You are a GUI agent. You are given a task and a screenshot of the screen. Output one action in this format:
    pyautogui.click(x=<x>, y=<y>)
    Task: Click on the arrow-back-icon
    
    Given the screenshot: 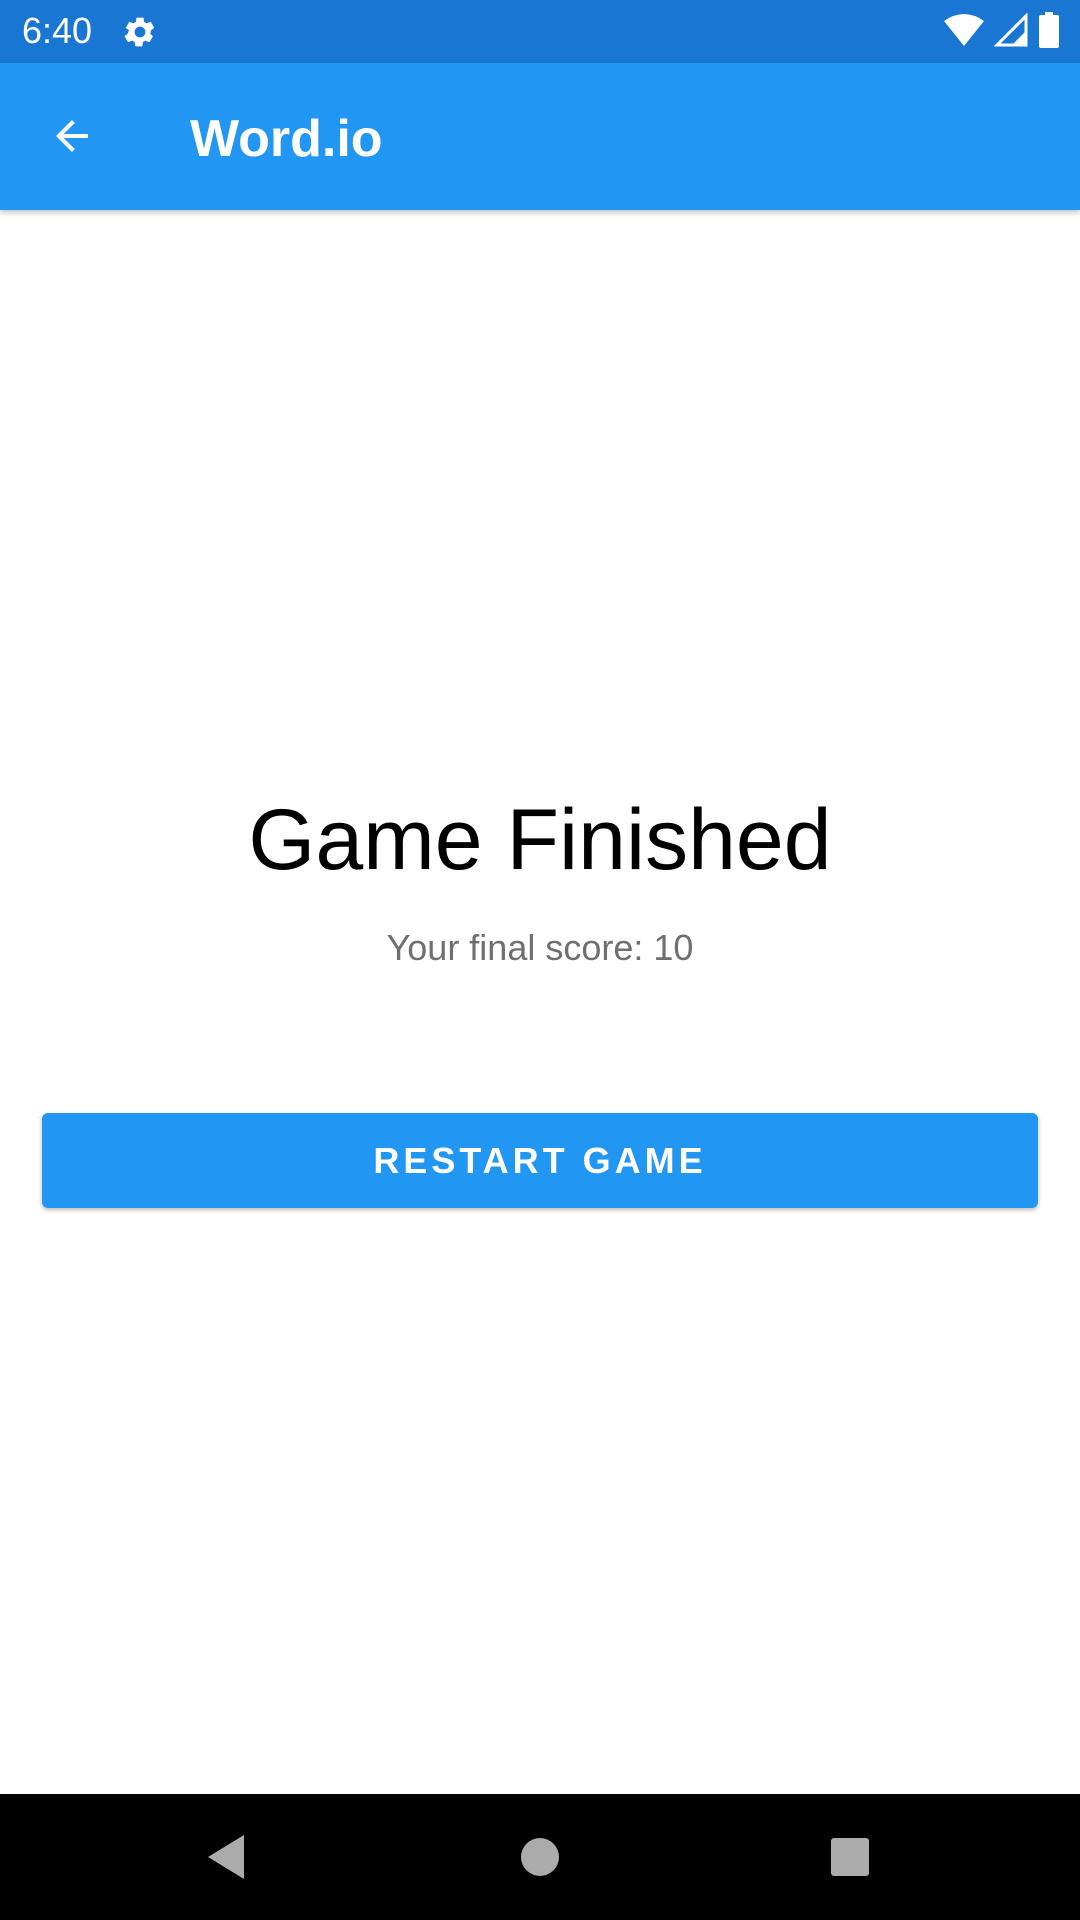 What is the action you would take?
    pyautogui.click(x=72, y=136)
    